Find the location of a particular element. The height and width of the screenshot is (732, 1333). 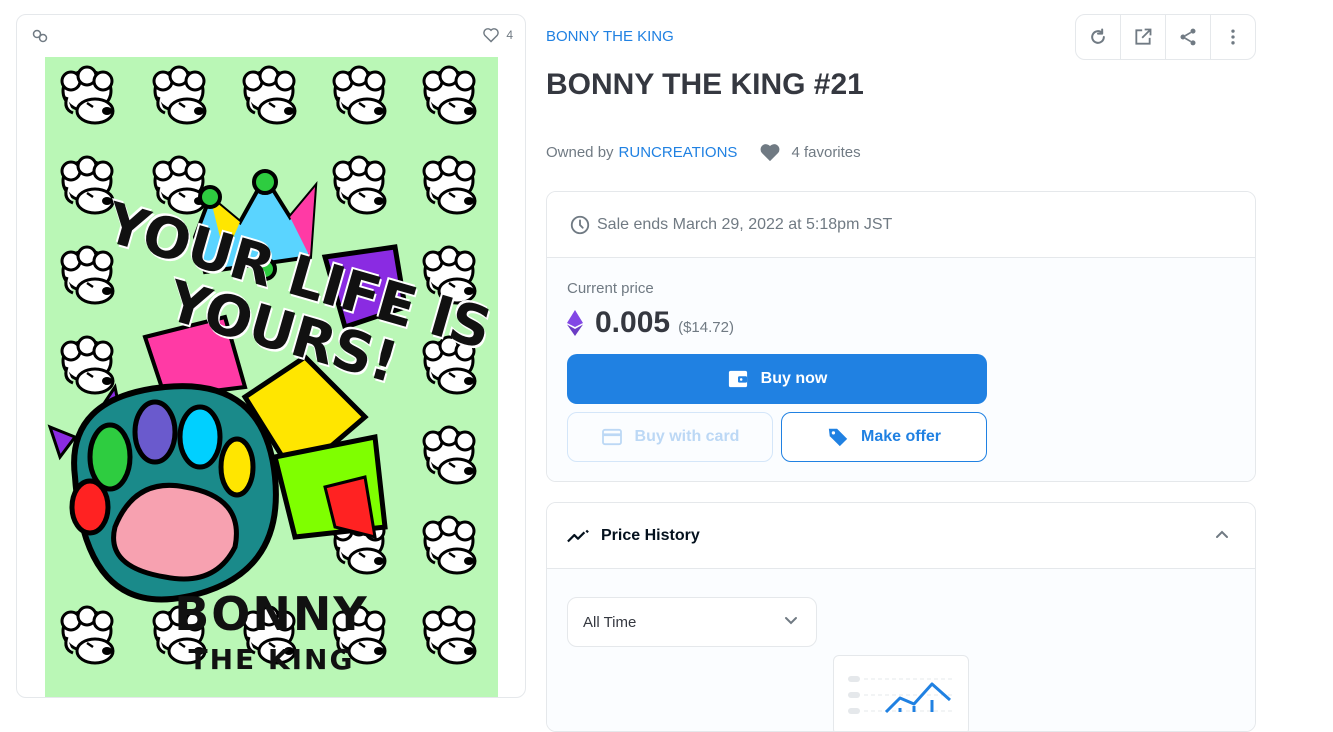

current-price-label: Current price is located at coordinates (610, 288).